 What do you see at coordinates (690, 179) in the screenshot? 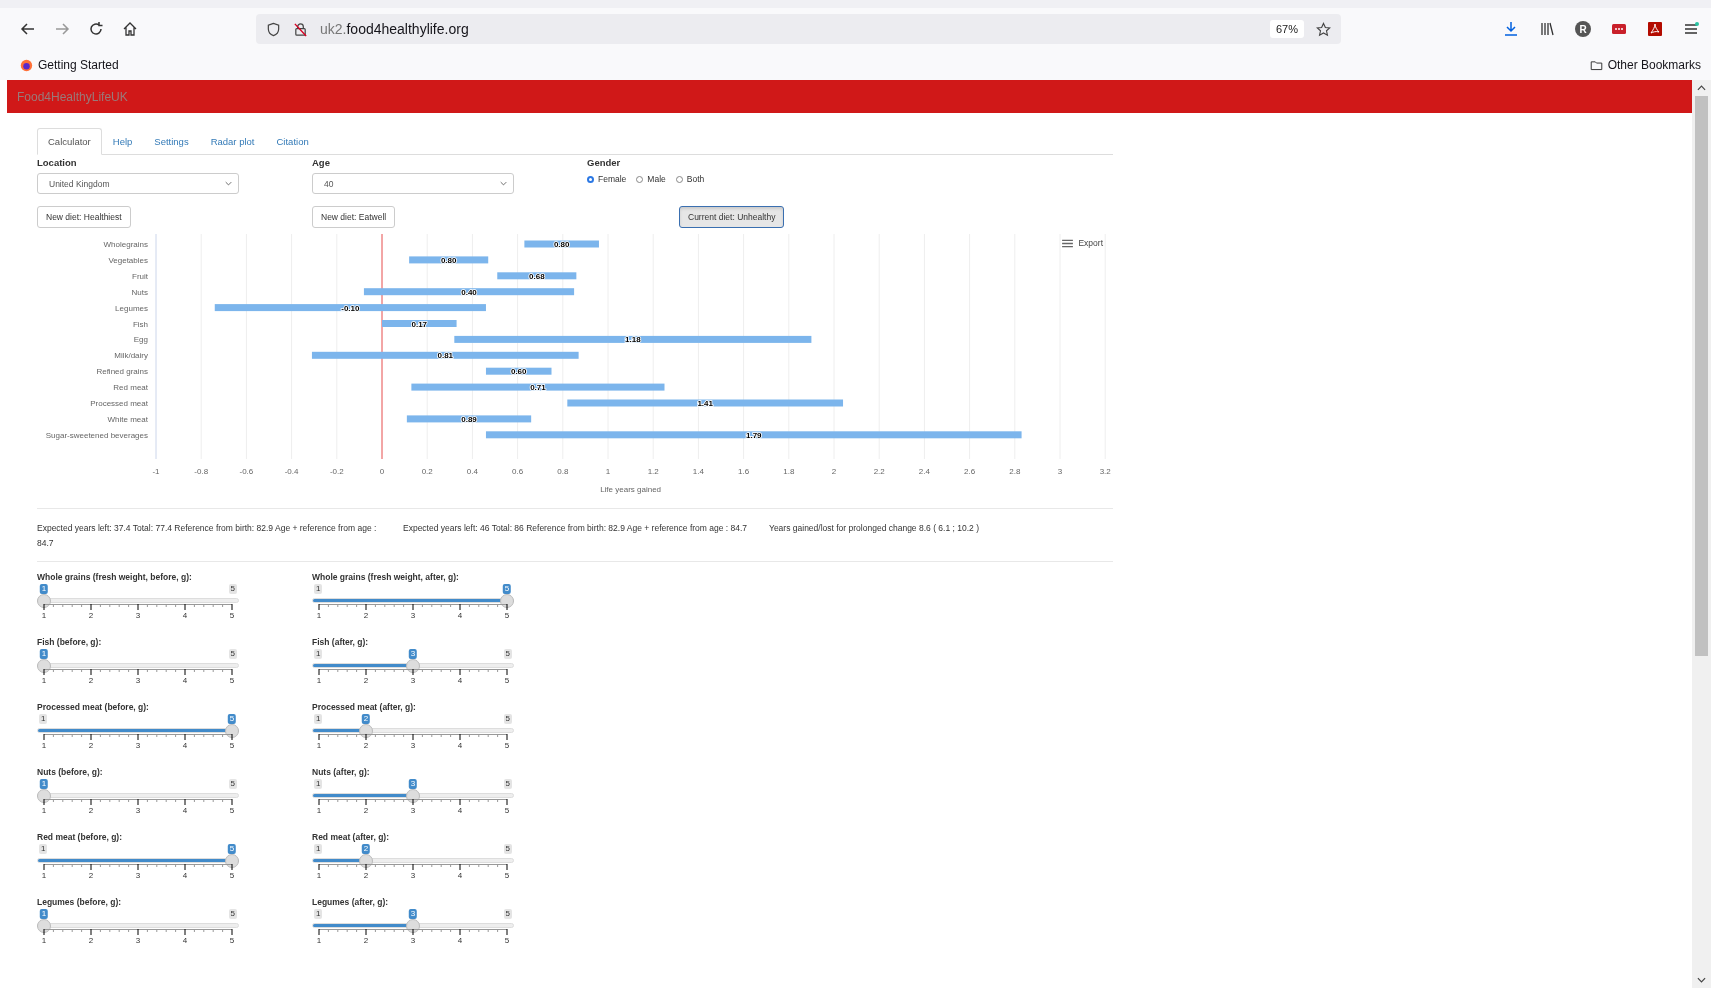
I see `gender-radio: Both` at bounding box center [690, 179].